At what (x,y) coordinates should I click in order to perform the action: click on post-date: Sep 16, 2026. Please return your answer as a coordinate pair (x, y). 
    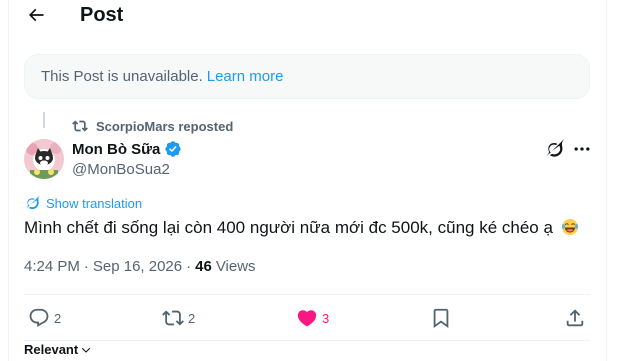
    Looking at the image, I should click on (137, 266).